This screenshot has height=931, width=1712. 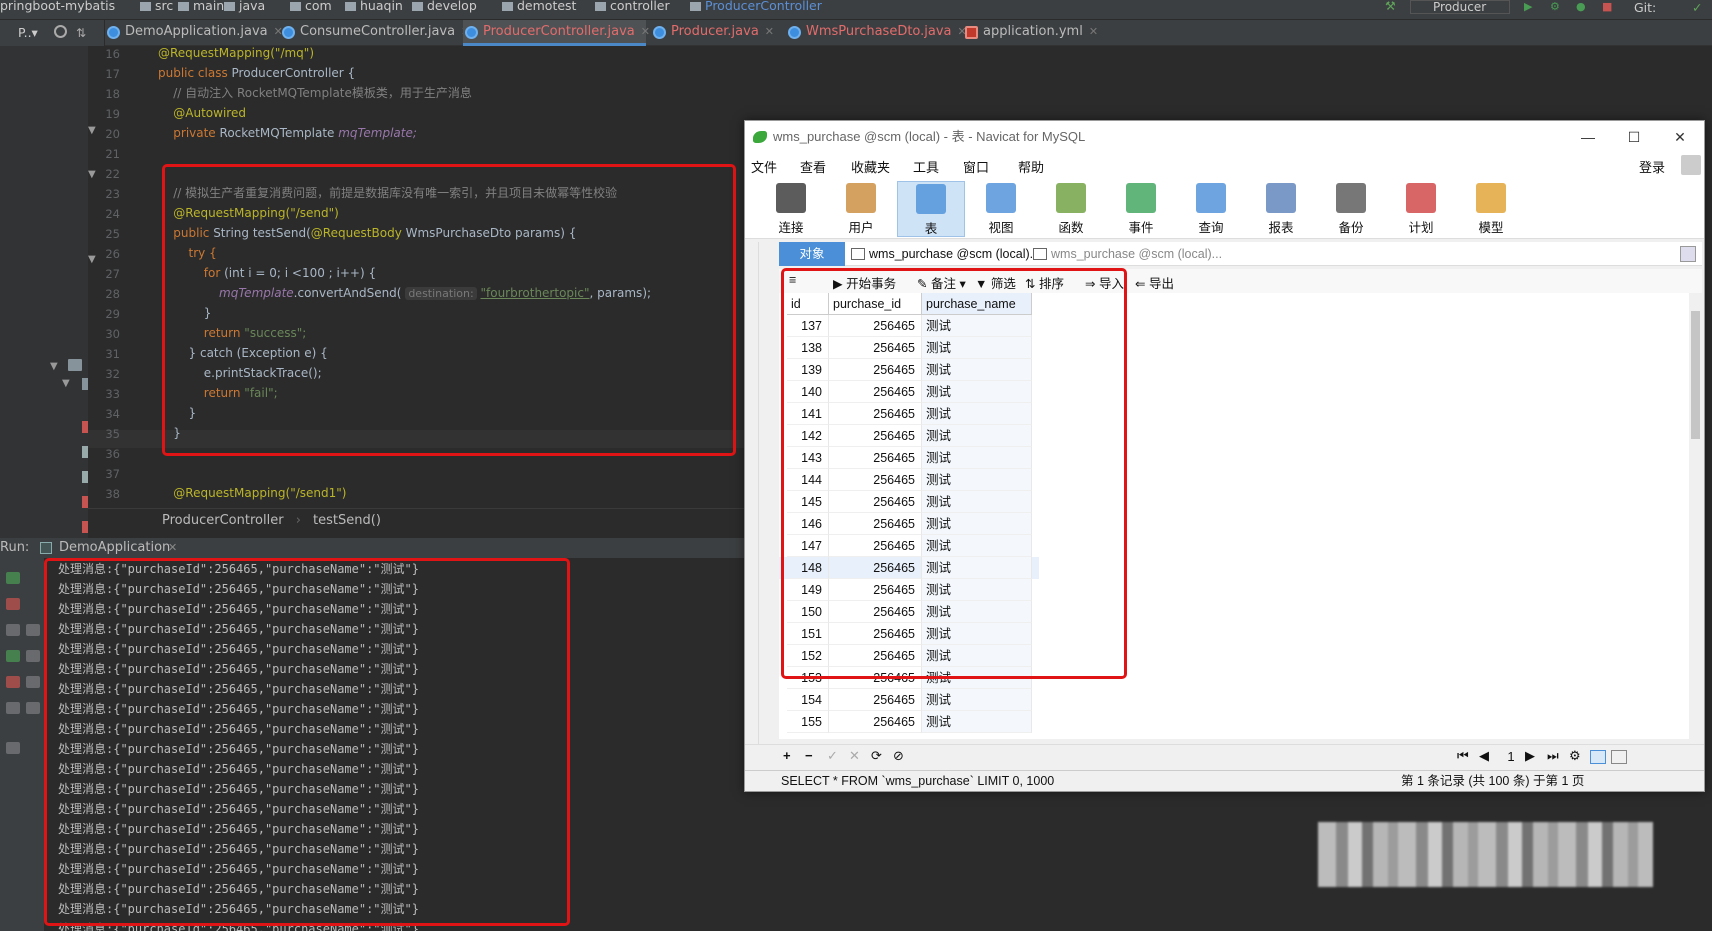 I want to click on tab-wmspurchasedto-java: WmsPurchaseDto.java ✕, so click(x=876, y=33).